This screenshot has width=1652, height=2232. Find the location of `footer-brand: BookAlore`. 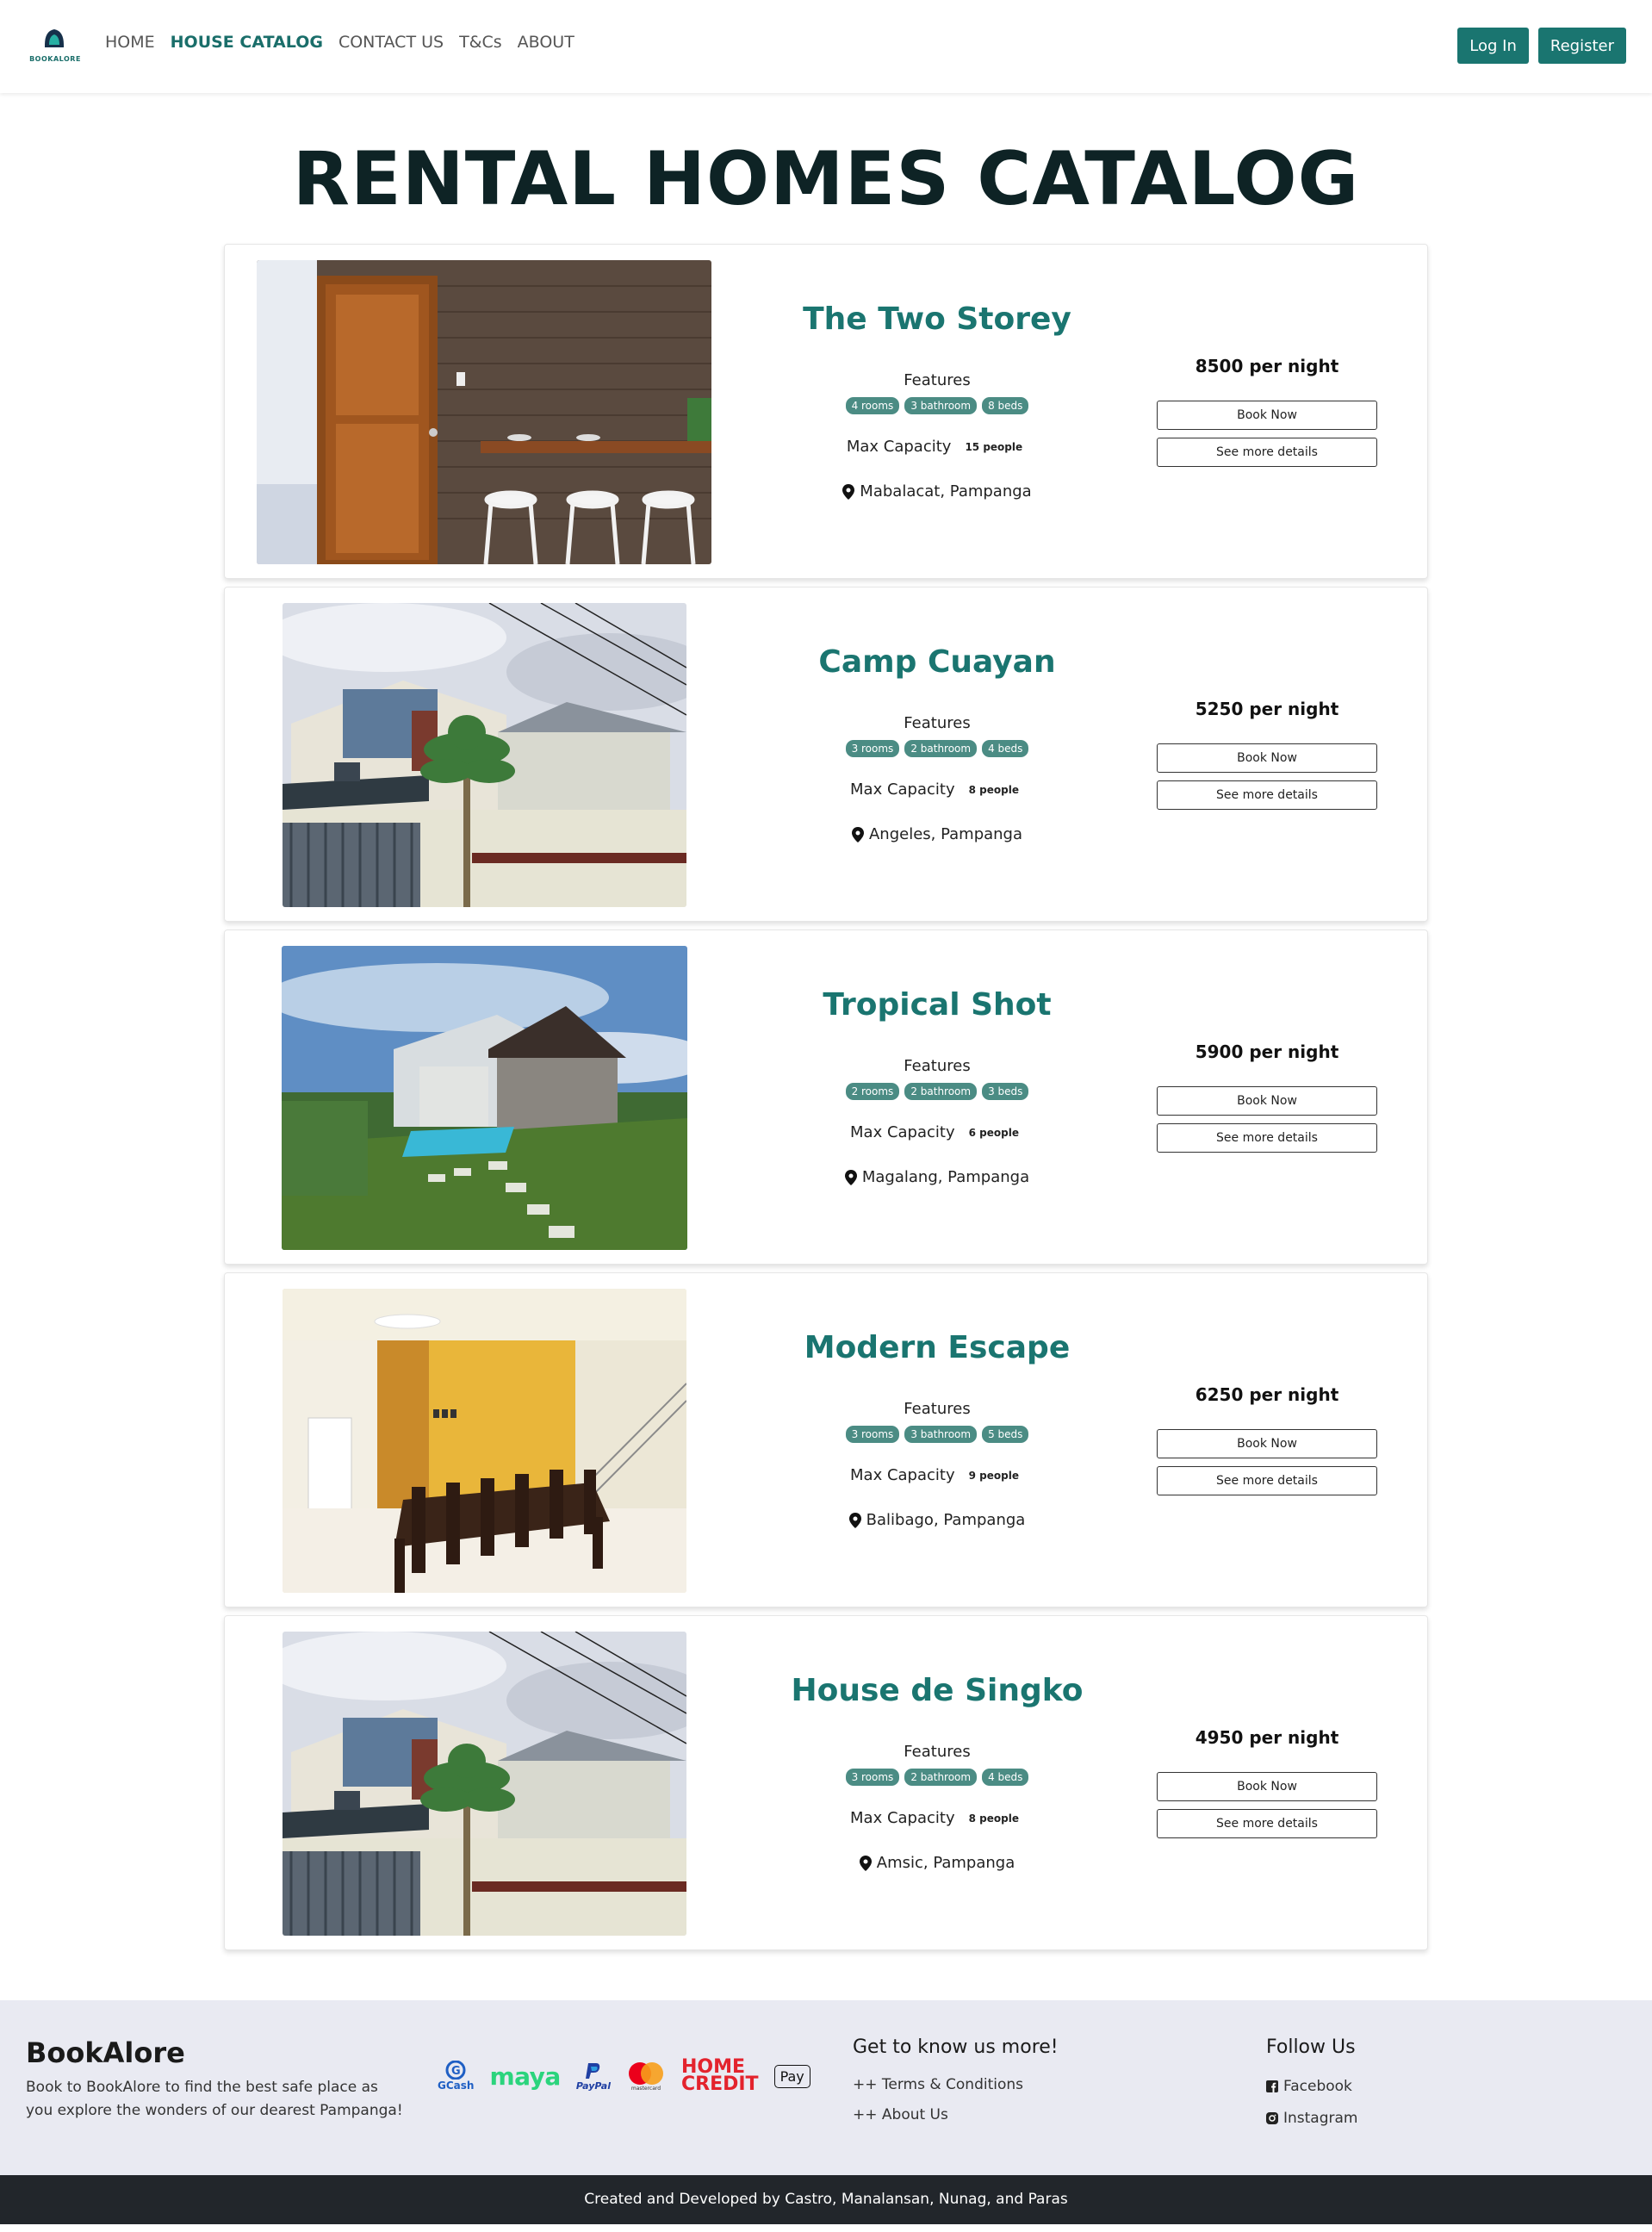

footer-brand: BookAlore is located at coordinates (105, 2052).